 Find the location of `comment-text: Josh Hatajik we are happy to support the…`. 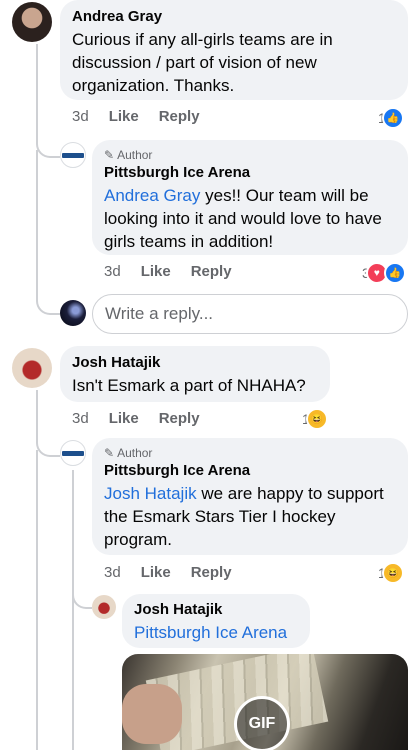

comment-text: Josh Hatajik we are happy to support the… is located at coordinates (250, 516).